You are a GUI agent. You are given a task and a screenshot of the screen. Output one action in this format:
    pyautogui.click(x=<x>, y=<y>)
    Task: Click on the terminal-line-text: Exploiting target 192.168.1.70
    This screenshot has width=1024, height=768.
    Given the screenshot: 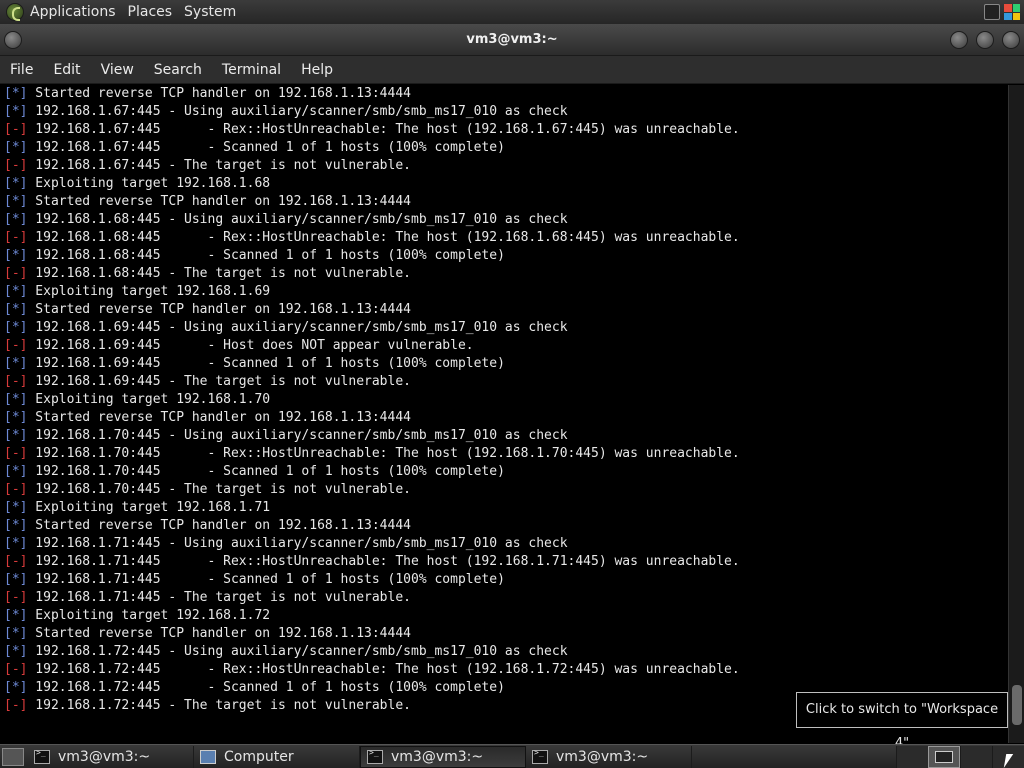 What is the action you would take?
    pyautogui.click(x=149, y=399)
    